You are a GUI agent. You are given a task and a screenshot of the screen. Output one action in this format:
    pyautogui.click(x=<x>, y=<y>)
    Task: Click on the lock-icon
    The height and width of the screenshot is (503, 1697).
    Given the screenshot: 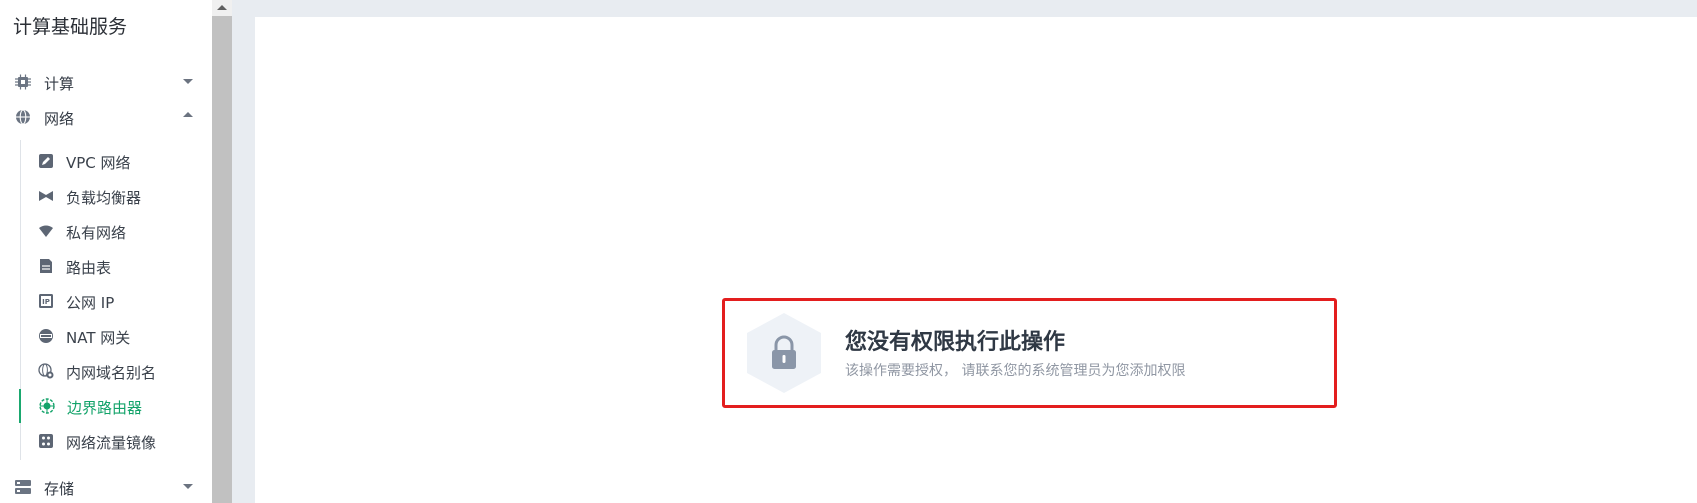 What is the action you would take?
    pyautogui.click(x=784, y=353)
    